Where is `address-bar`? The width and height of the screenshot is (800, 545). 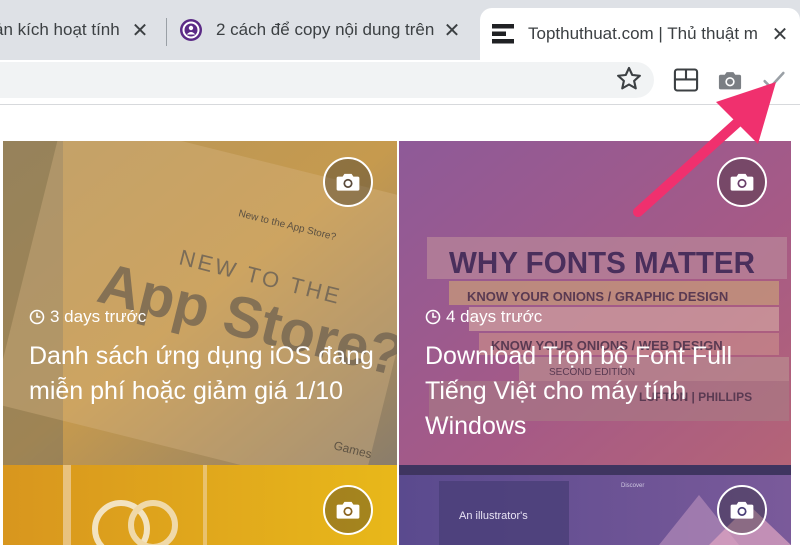 address-bar is located at coordinates (327, 80).